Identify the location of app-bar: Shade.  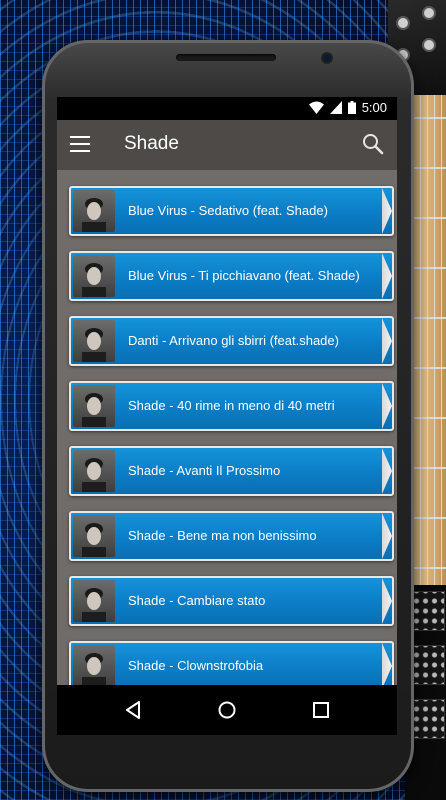
(227, 145).